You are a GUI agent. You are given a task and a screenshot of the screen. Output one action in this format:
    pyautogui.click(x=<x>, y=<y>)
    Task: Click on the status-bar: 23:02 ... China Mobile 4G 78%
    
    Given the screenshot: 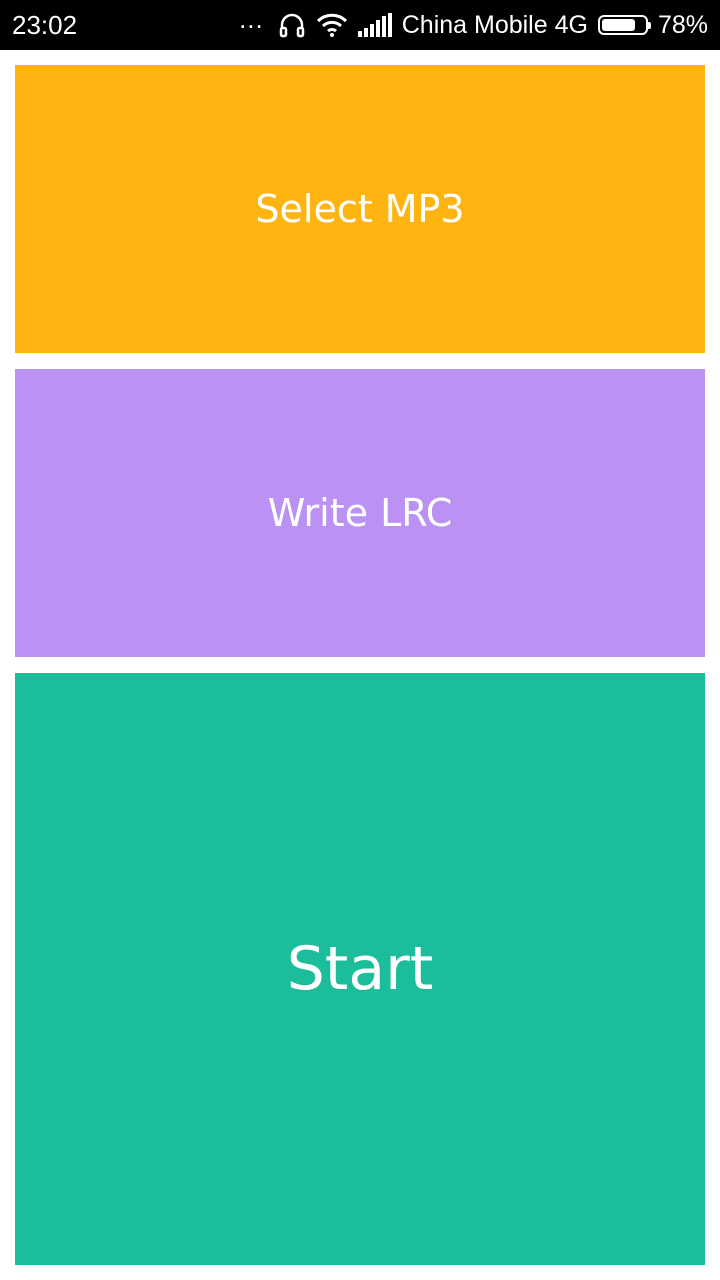 What is the action you would take?
    pyautogui.click(x=360, y=25)
    